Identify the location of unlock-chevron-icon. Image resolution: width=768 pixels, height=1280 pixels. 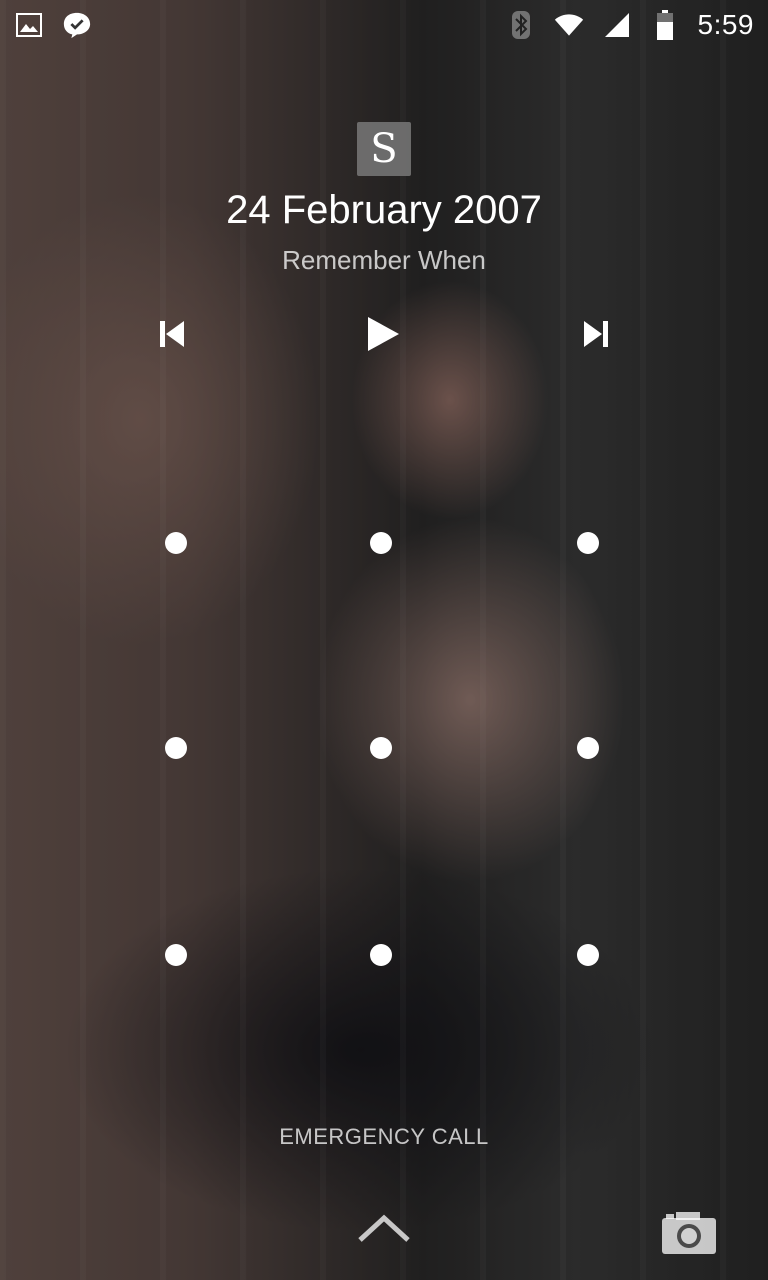
(384, 1228).